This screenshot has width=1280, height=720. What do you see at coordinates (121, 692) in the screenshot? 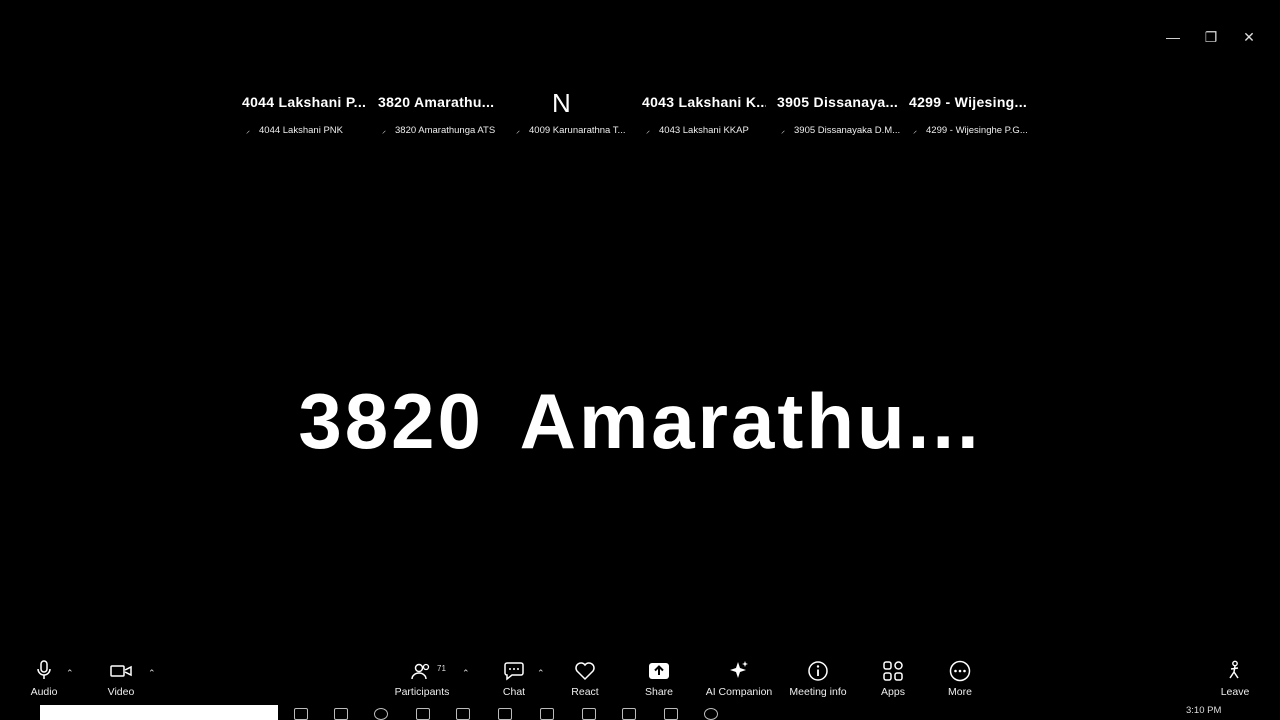
I see `video-label: Video` at bounding box center [121, 692].